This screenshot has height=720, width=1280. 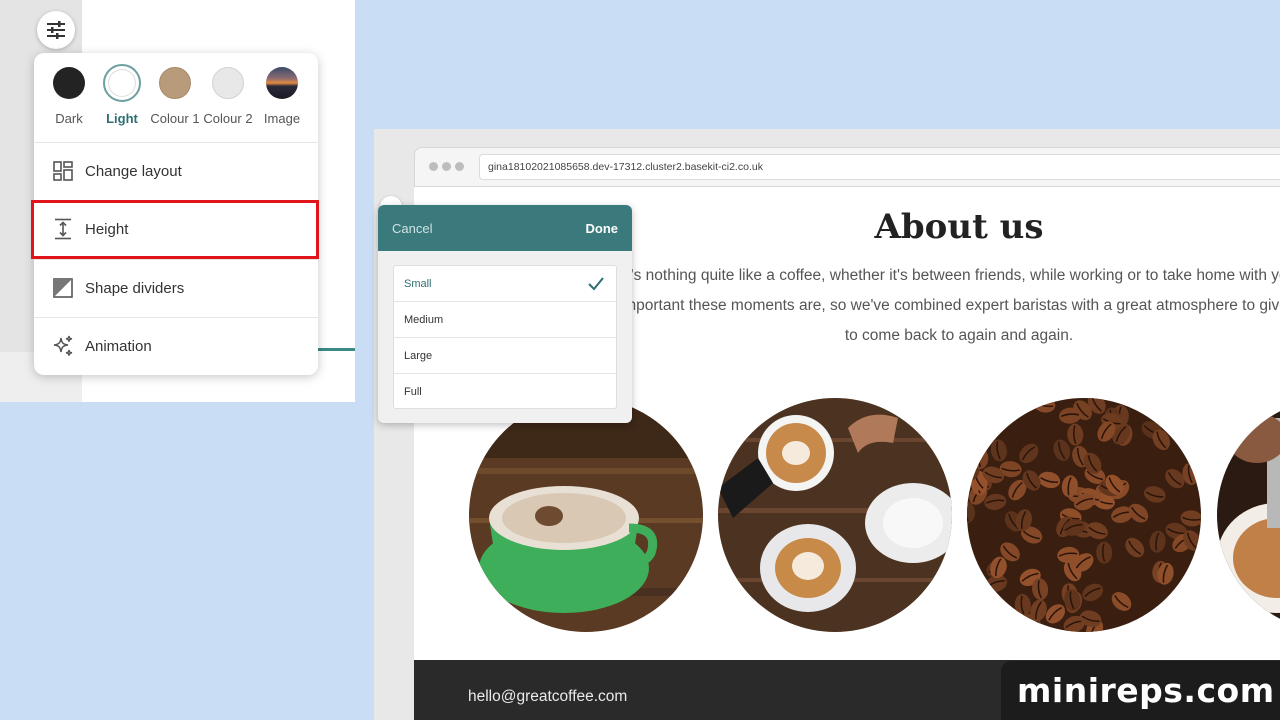 I want to click on menu-item-label: Shape dividers, so click(x=135, y=288).